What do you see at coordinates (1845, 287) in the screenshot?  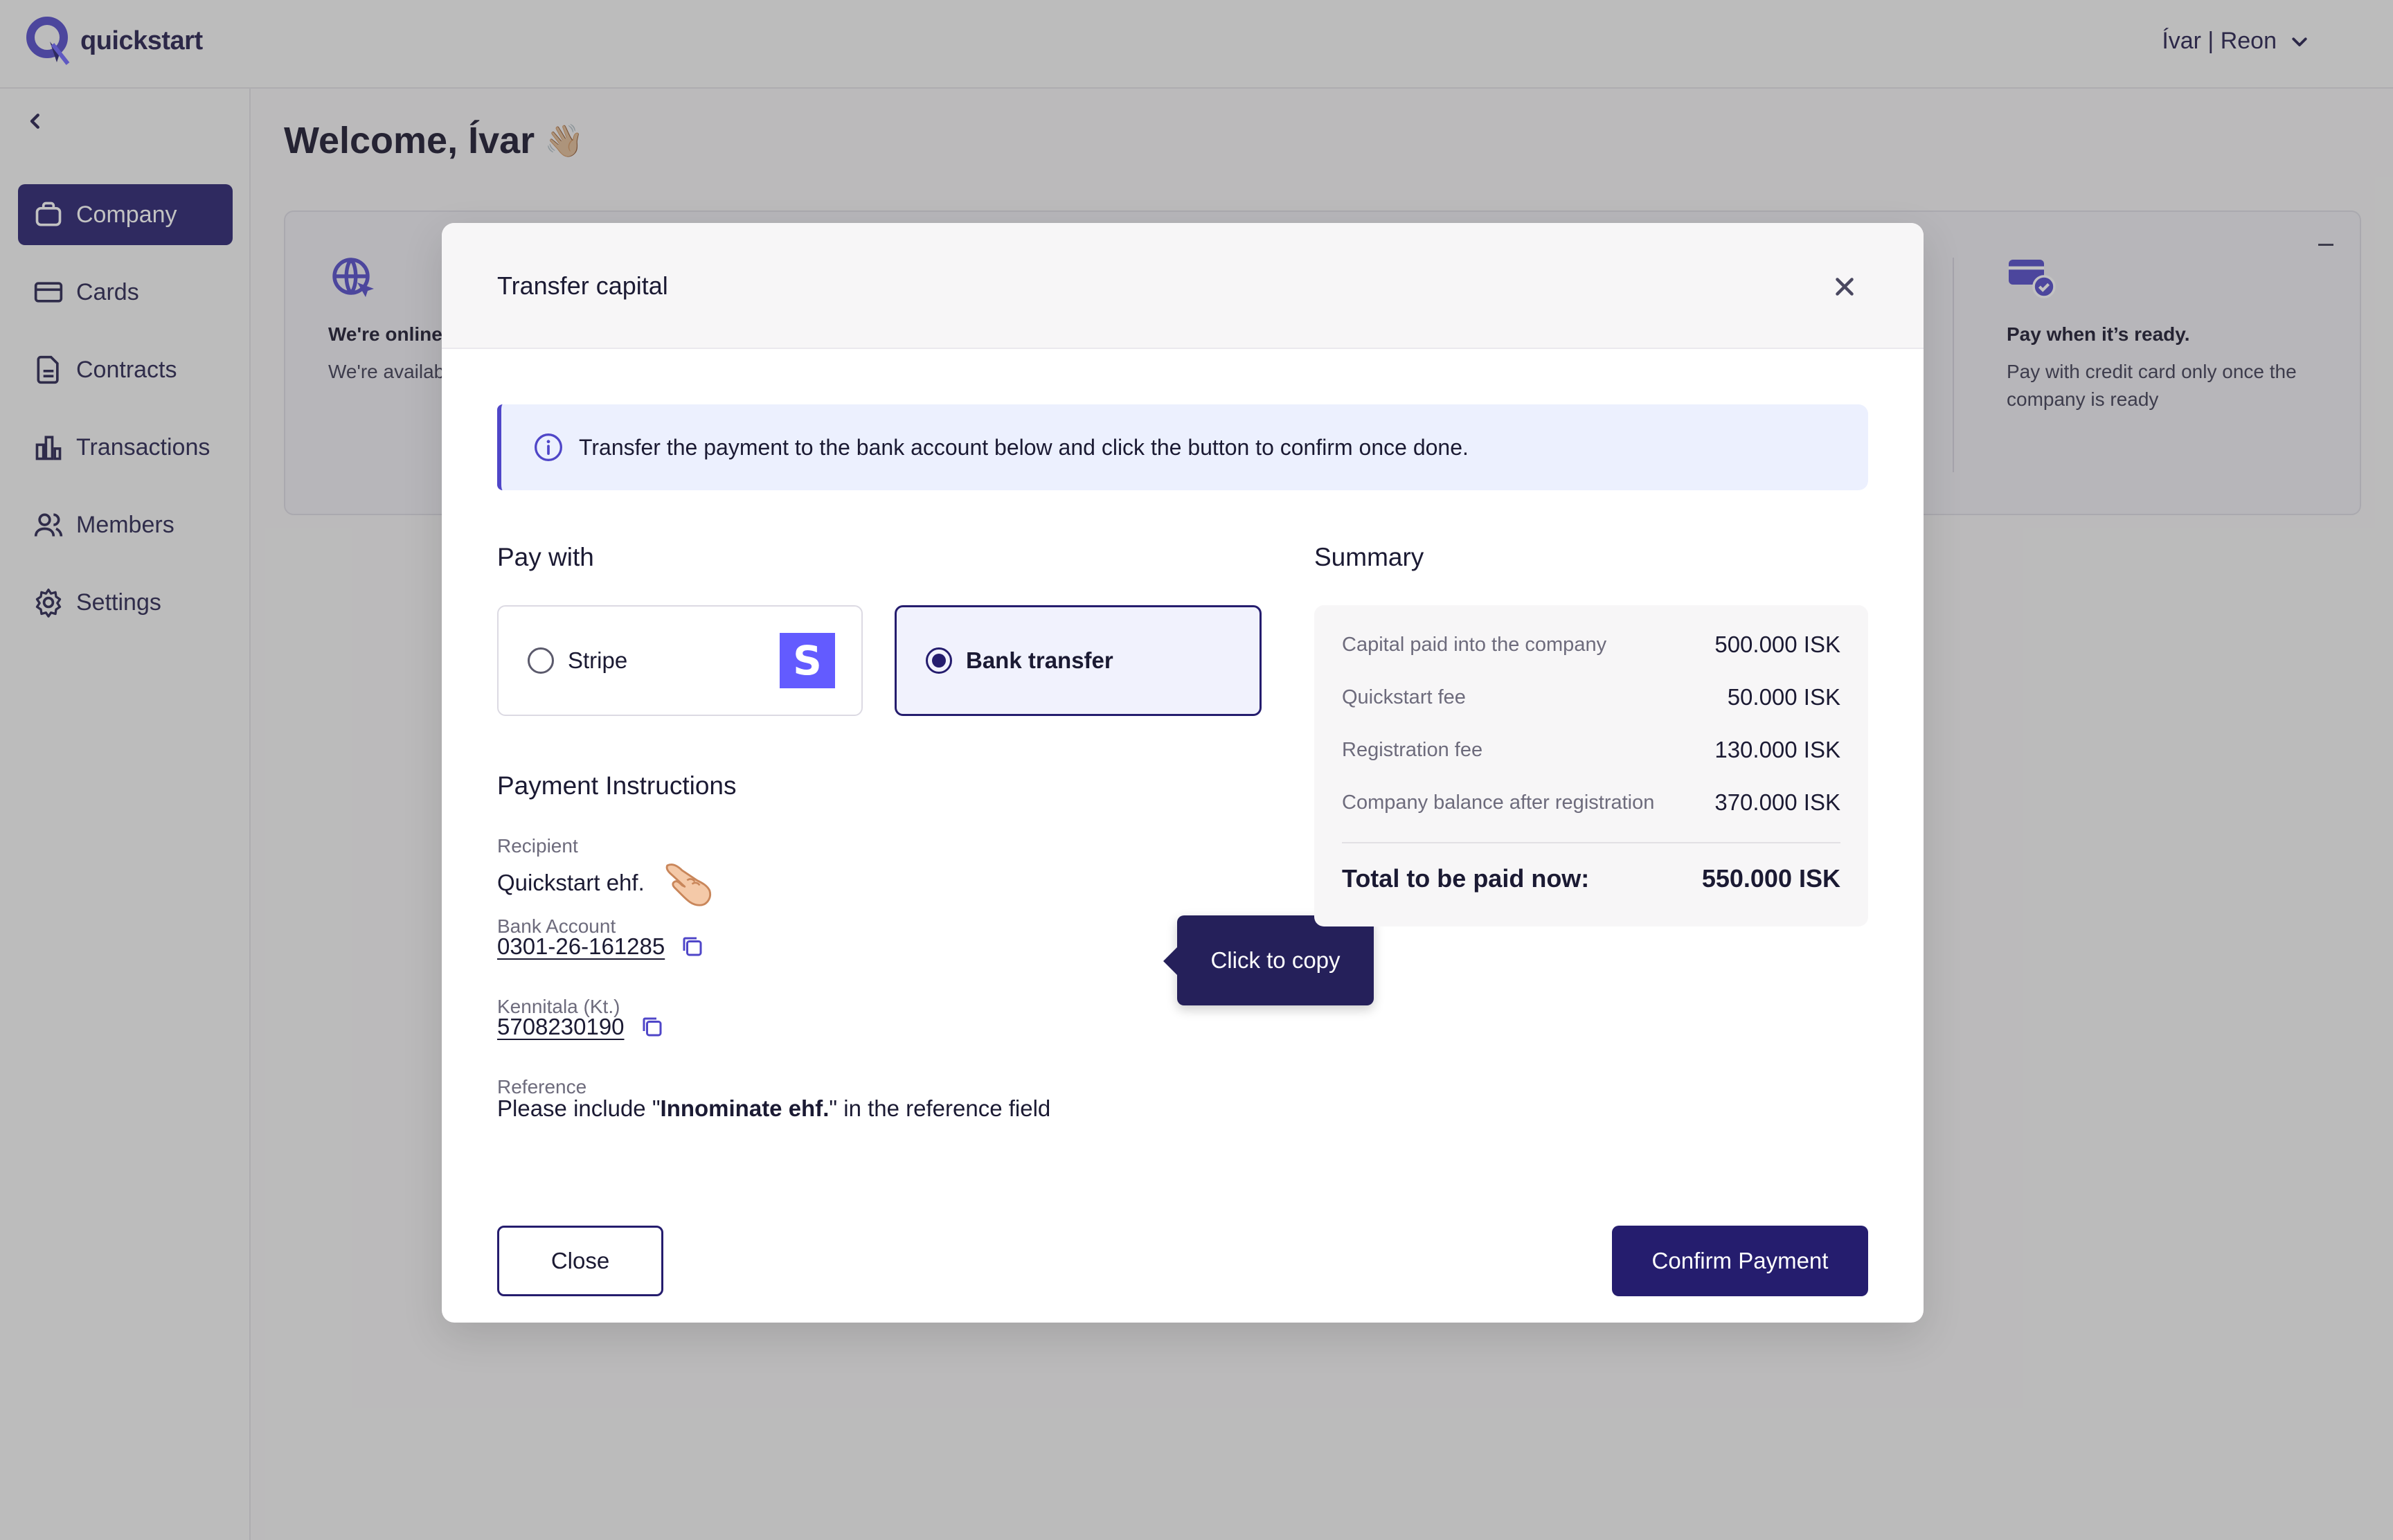 I see `close-icon` at bounding box center [1845, 287].